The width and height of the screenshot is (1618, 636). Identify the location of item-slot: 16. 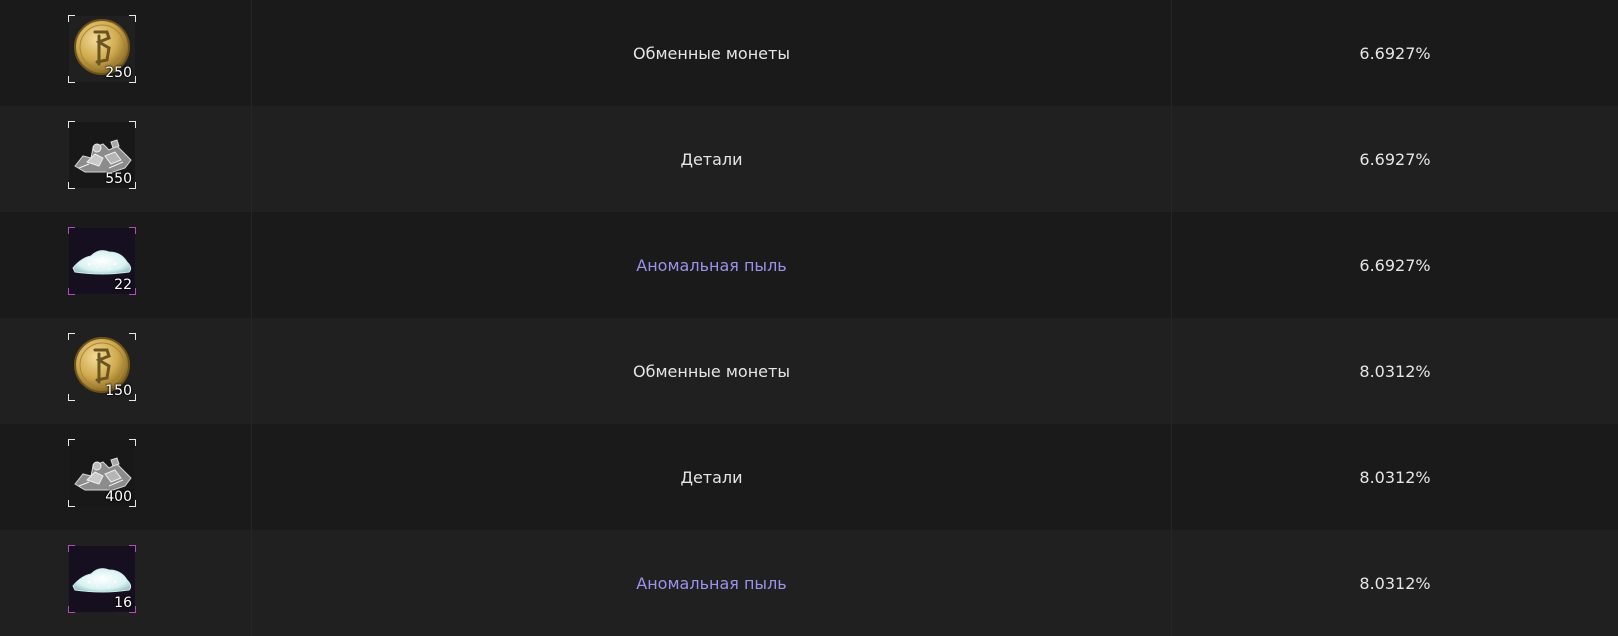
(102, 579).